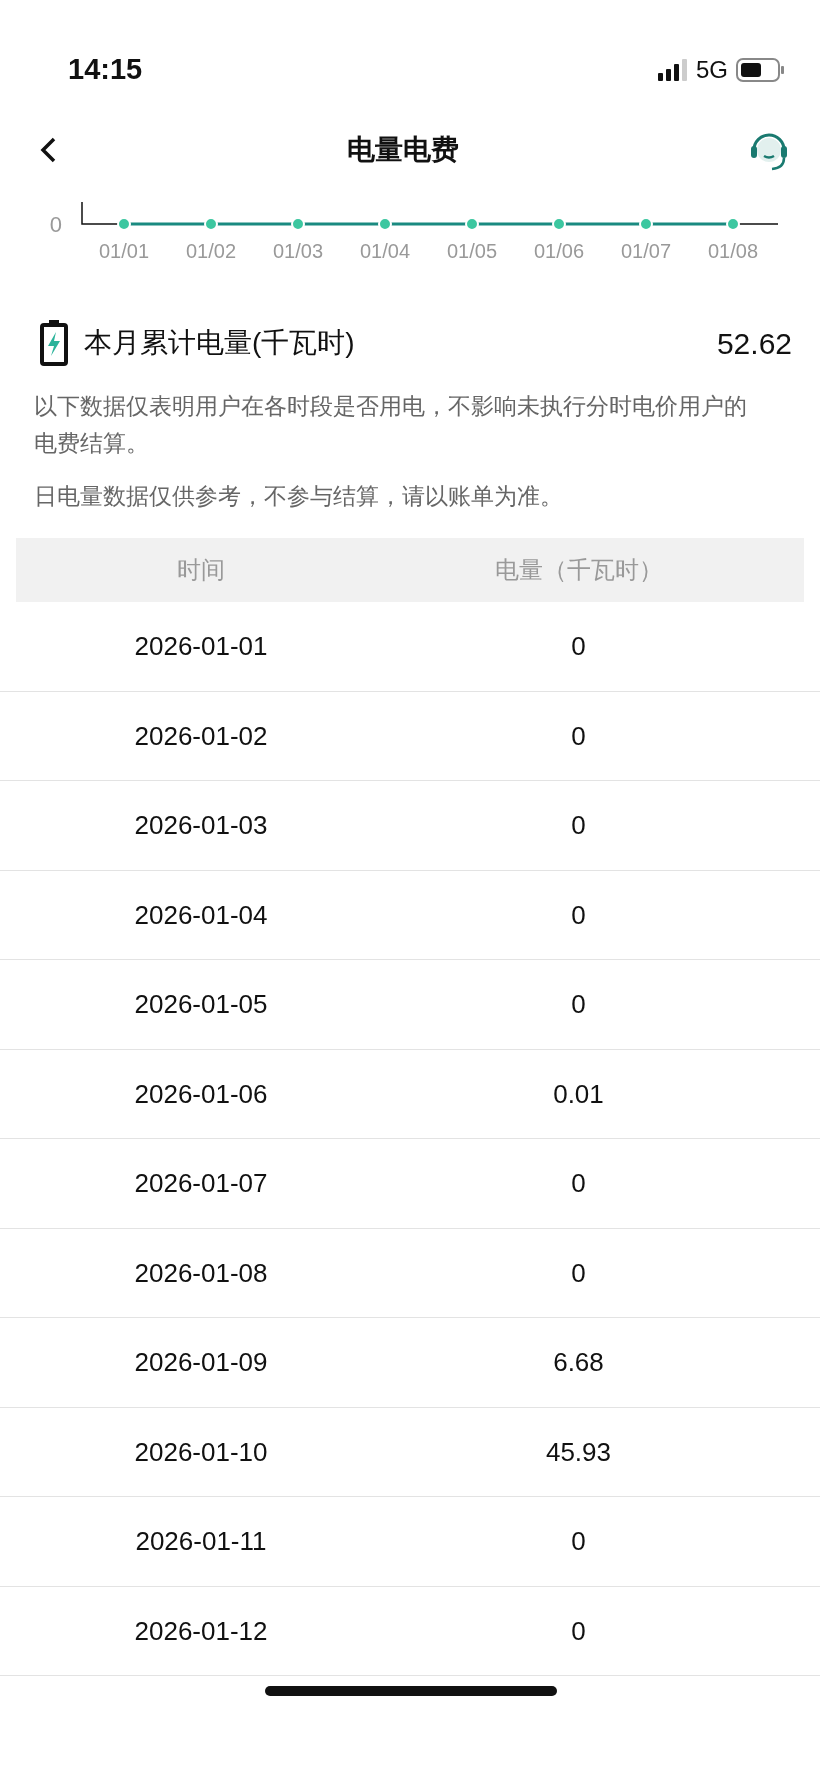 This screenshot has width=820, height=1774. I want to click on table-cell-text: 6.68, so click(578, 1363).